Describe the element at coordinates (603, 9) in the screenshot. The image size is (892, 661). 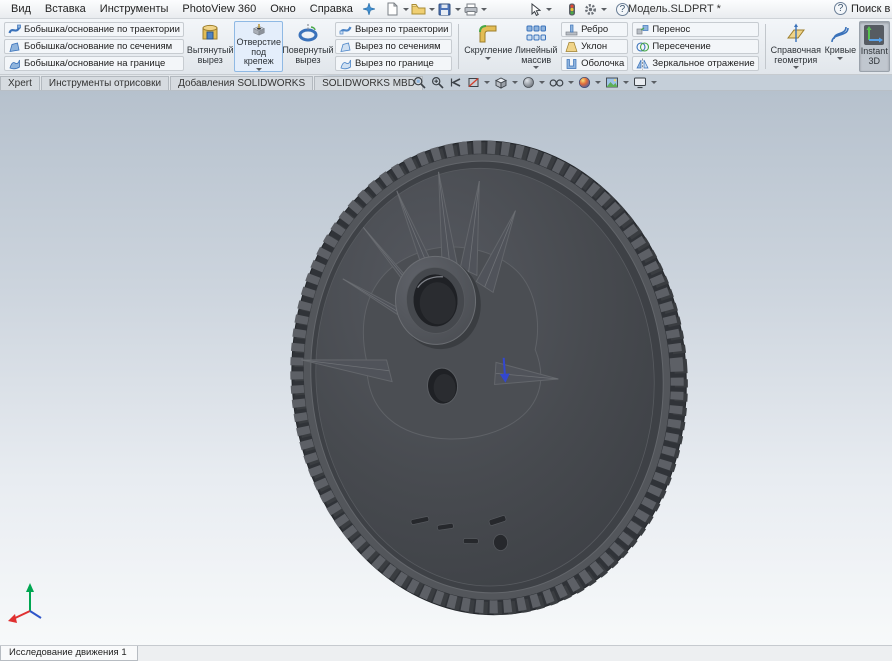
I see `options-caret` at that location.